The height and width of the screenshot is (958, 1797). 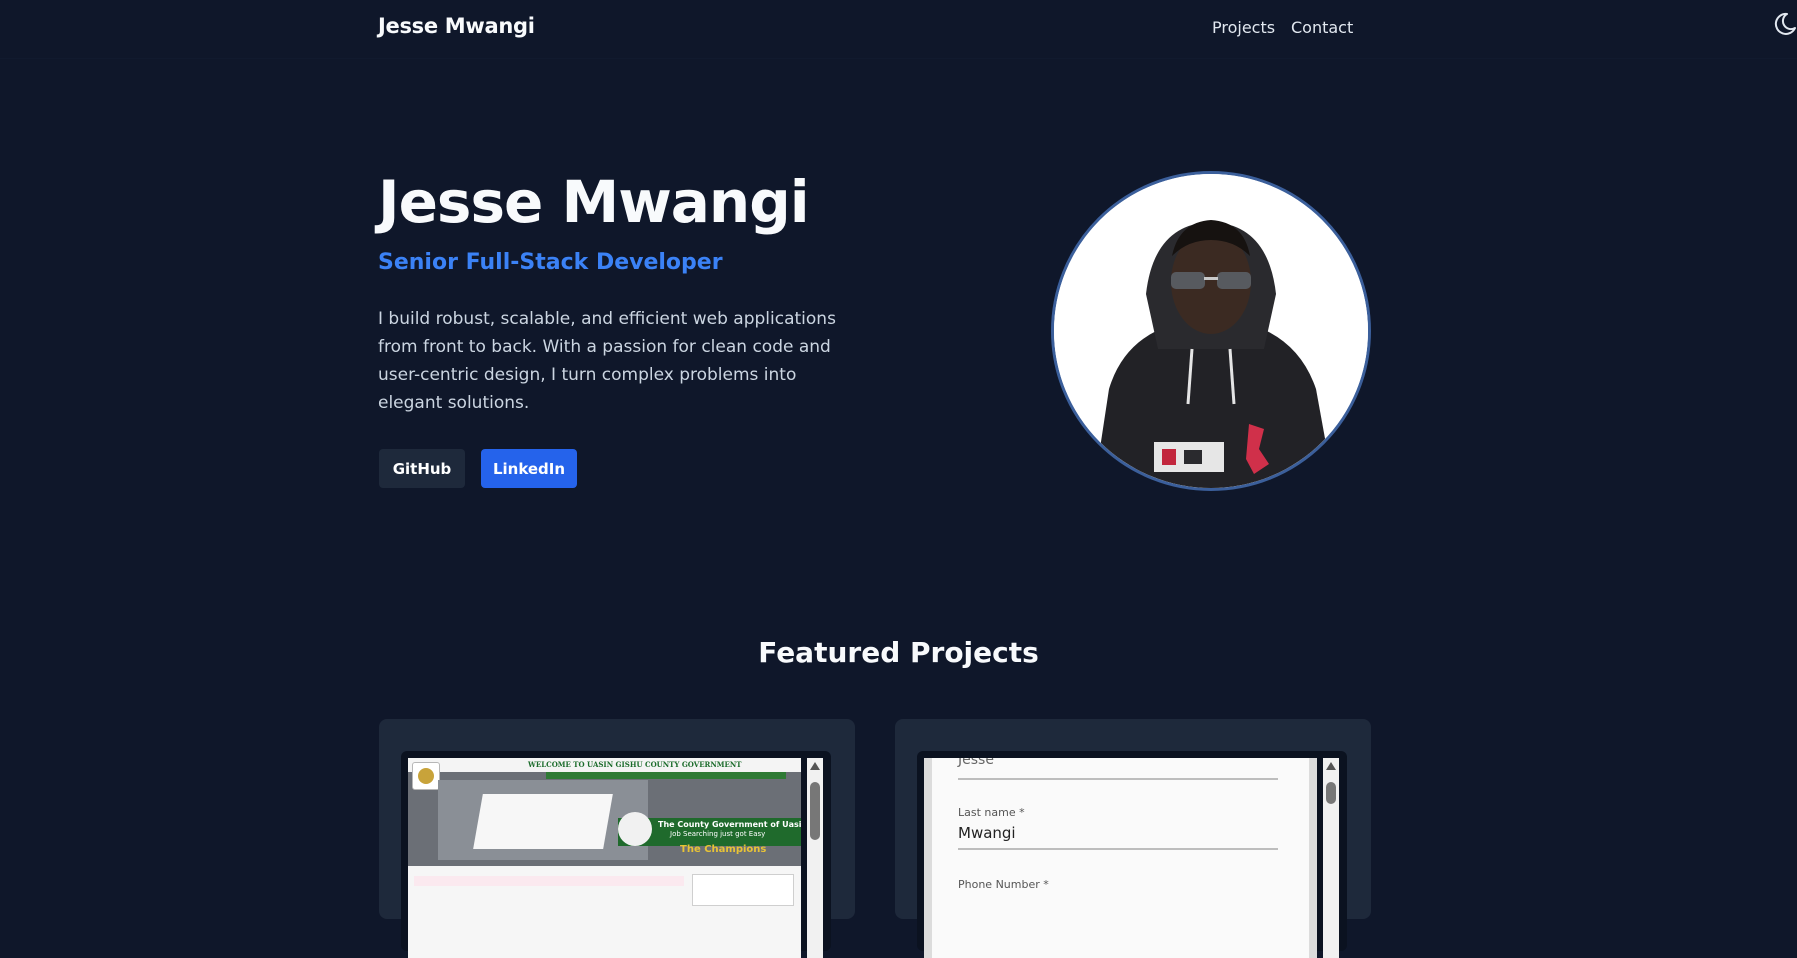 I want to click on banner-heading: The County Government of Uasin Gishu, so click(x=729, y=824).